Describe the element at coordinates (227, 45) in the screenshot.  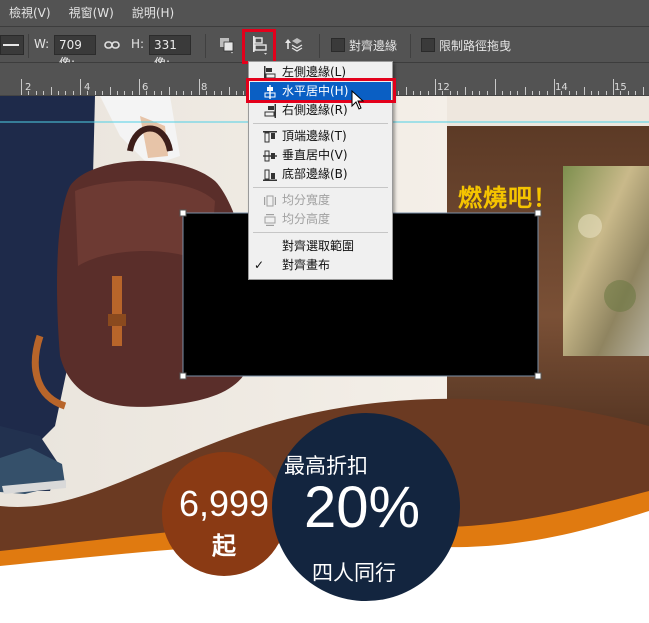
I see `path-operations-icon` at that location.